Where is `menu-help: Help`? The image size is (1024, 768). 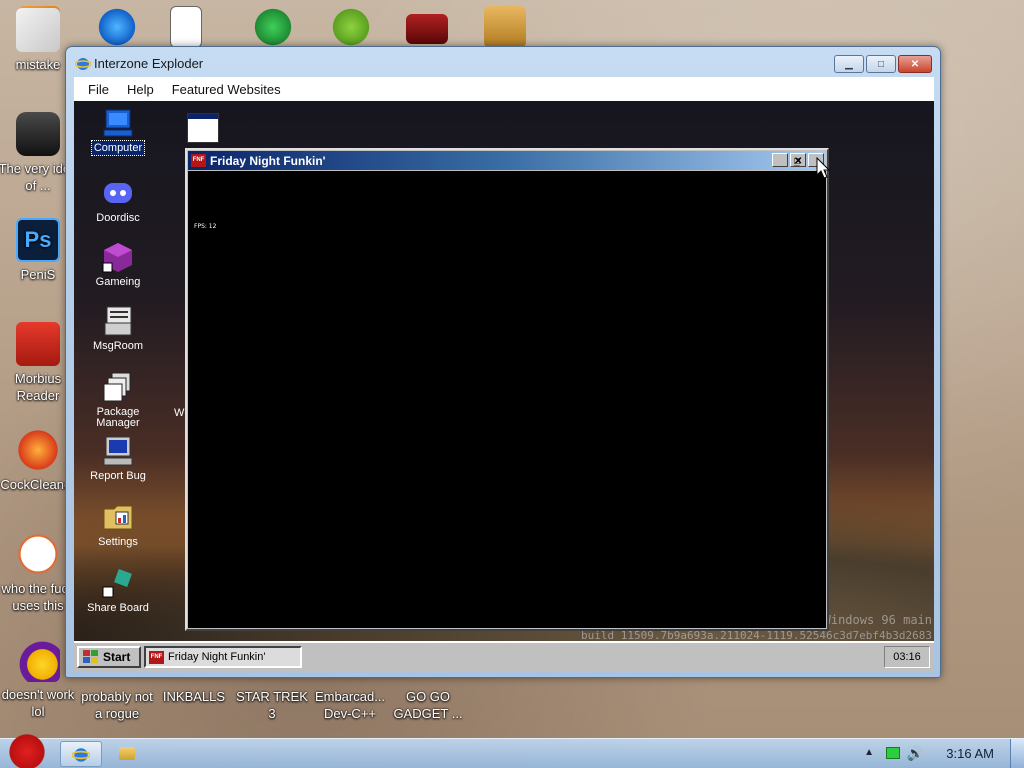 menu-help: Help is located at coordinates (140, 89).